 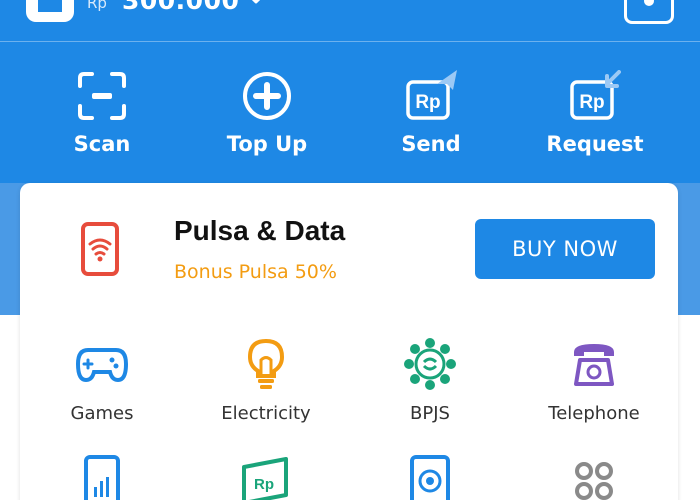 I want to click on send-label: Send, so click(x=431, y=144).